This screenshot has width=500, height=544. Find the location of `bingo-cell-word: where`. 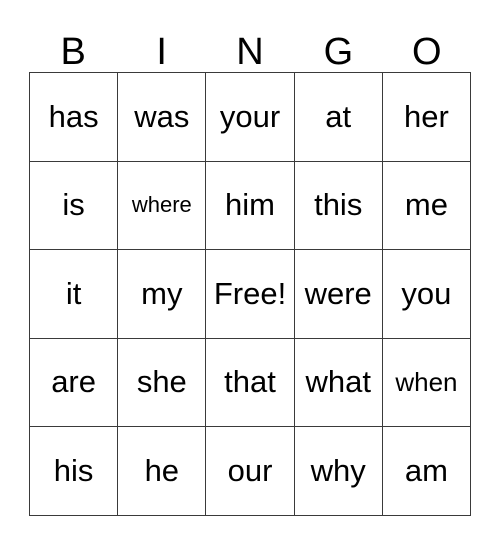

bingo-cell-word: where is located at coordinates (161, 205).